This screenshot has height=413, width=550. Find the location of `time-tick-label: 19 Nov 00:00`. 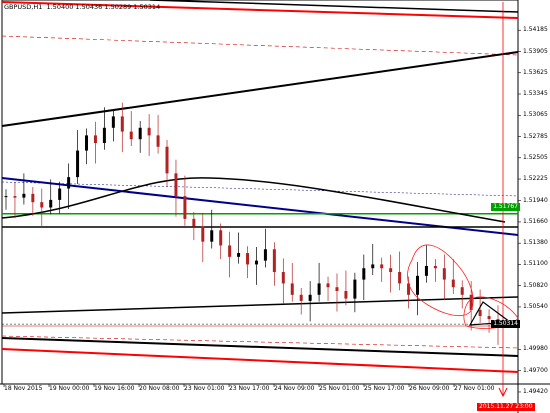

time-tick-label: 19 Nov 00:00 is located at coordinates (69, 388).